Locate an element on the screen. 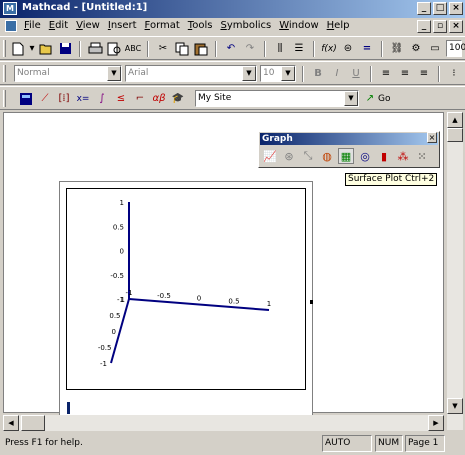 This screenshot has height=455, width=465. resource-center-icon: ▭ is located at coordinates (435, 49).